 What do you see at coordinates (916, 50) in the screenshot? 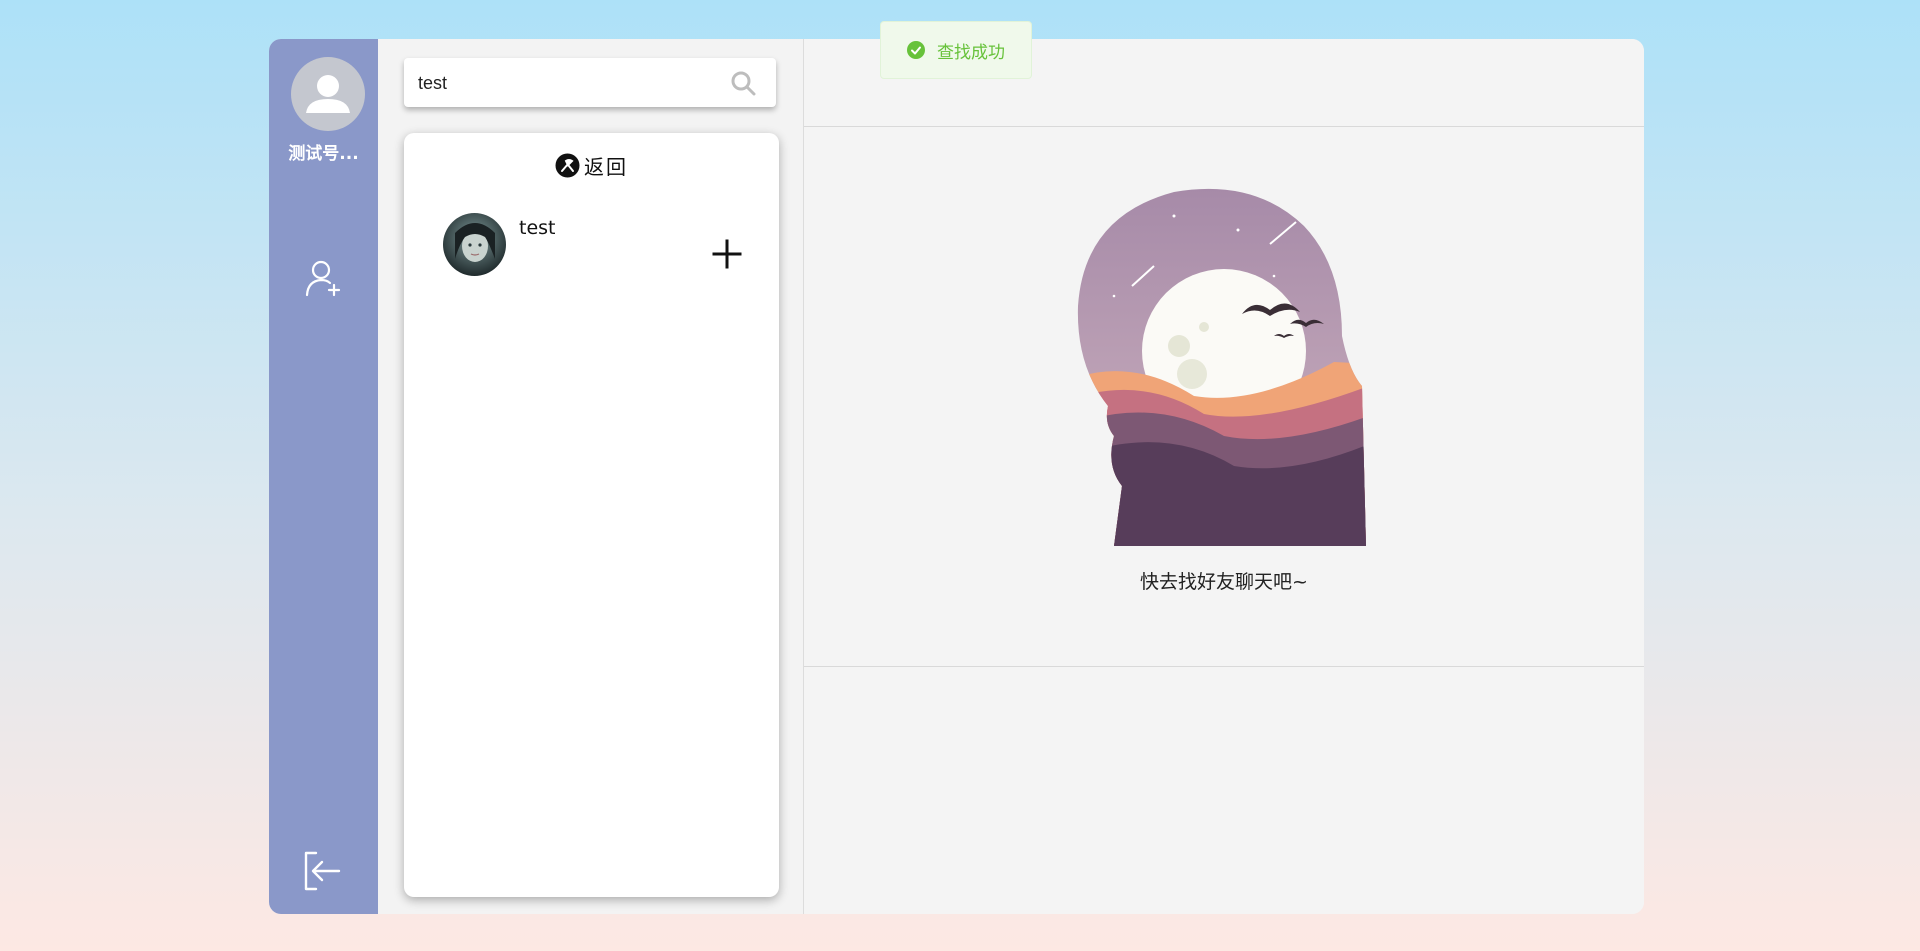
I see `check-circle-icon` at bounding box center [916, 50].